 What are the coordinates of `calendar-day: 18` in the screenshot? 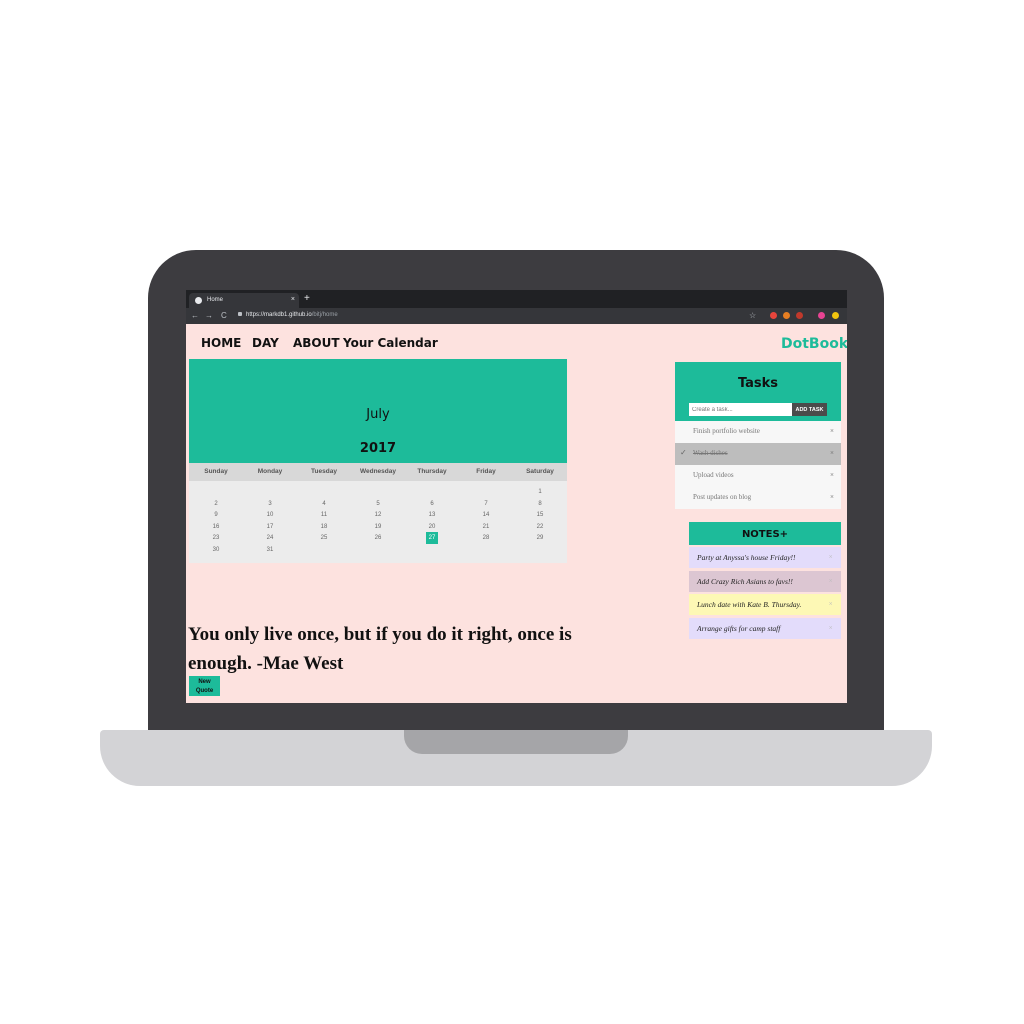 It's located at (324, 527).